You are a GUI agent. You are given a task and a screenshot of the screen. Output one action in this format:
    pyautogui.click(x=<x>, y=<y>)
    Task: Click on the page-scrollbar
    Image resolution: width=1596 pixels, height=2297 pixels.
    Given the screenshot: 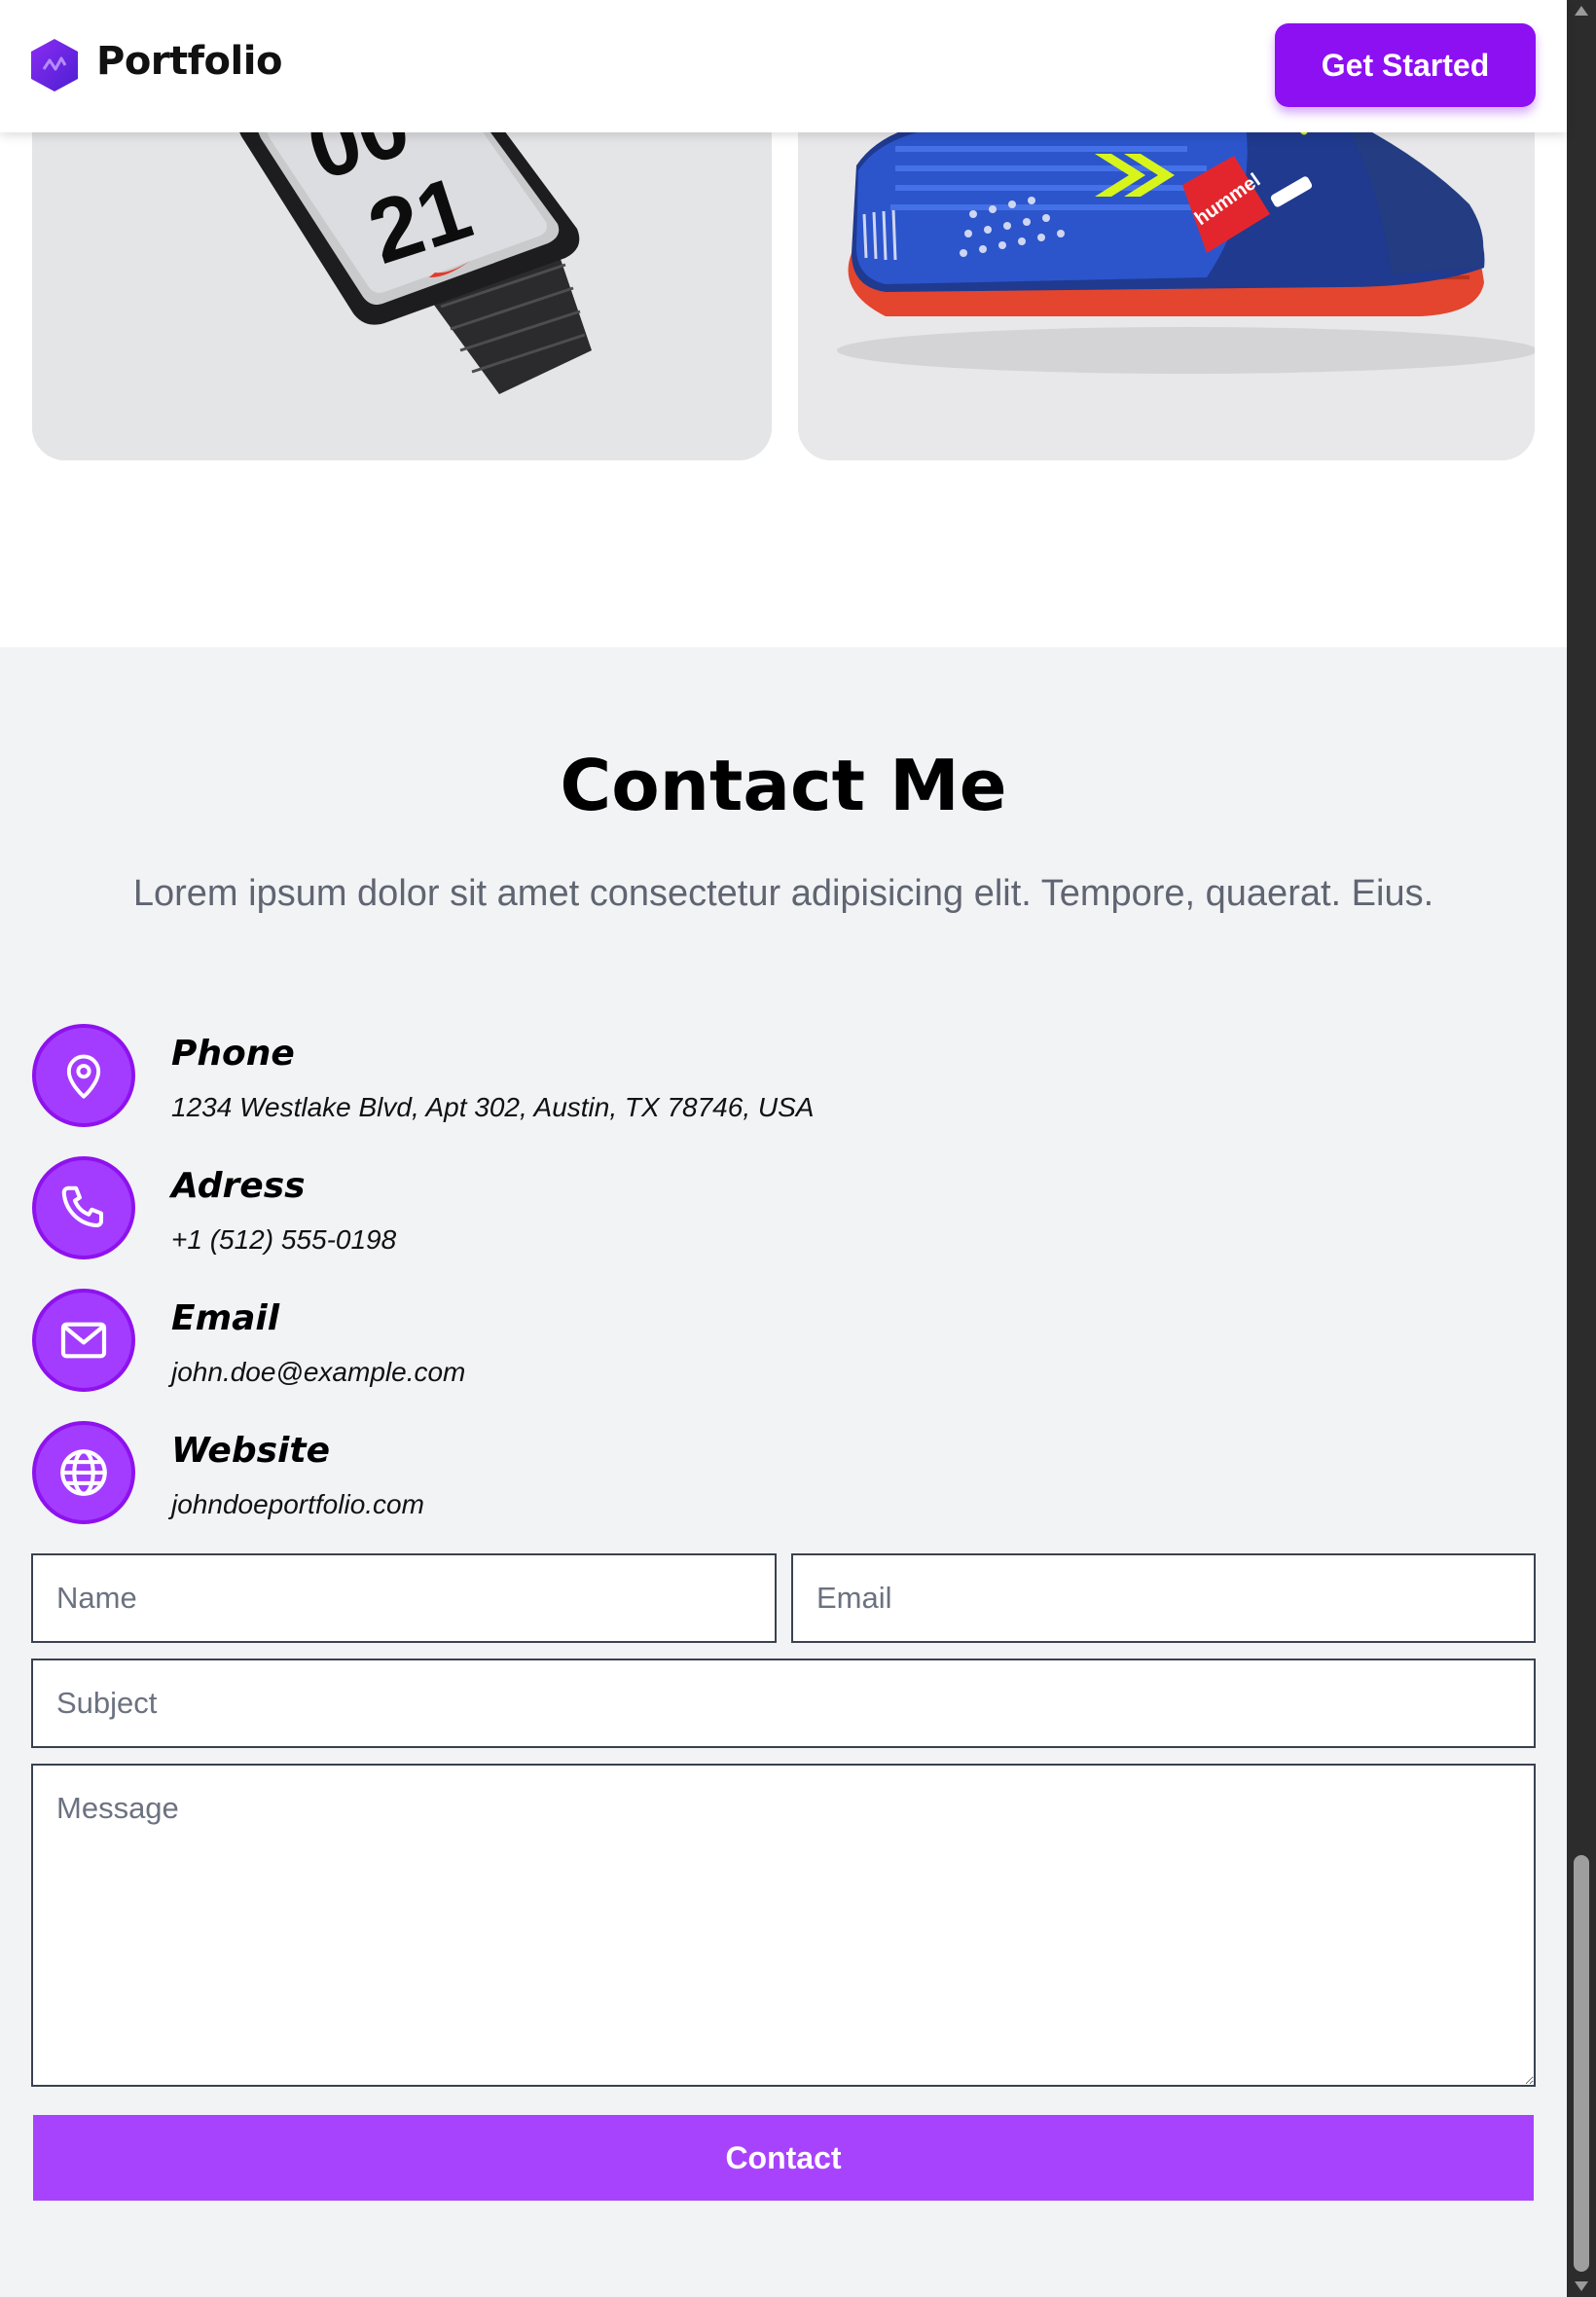 What is the action you would take?
    pyautogui.click(x=1581, y=1148)
    